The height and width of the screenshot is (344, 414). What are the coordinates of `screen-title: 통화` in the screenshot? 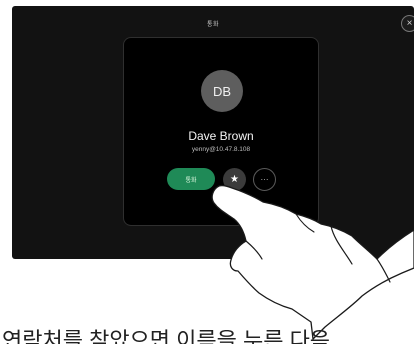 It's located at (213, 25).